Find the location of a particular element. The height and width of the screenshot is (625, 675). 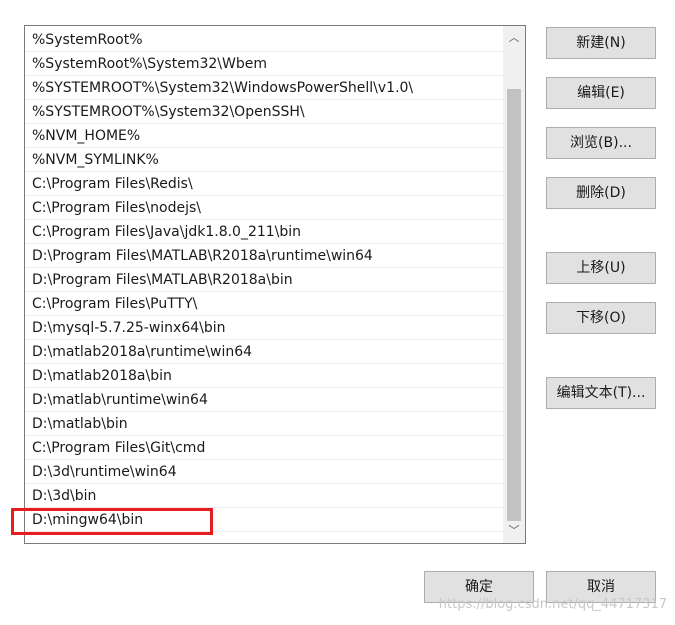

delete-button: 删除(D) is located at coordinates (601, 193).